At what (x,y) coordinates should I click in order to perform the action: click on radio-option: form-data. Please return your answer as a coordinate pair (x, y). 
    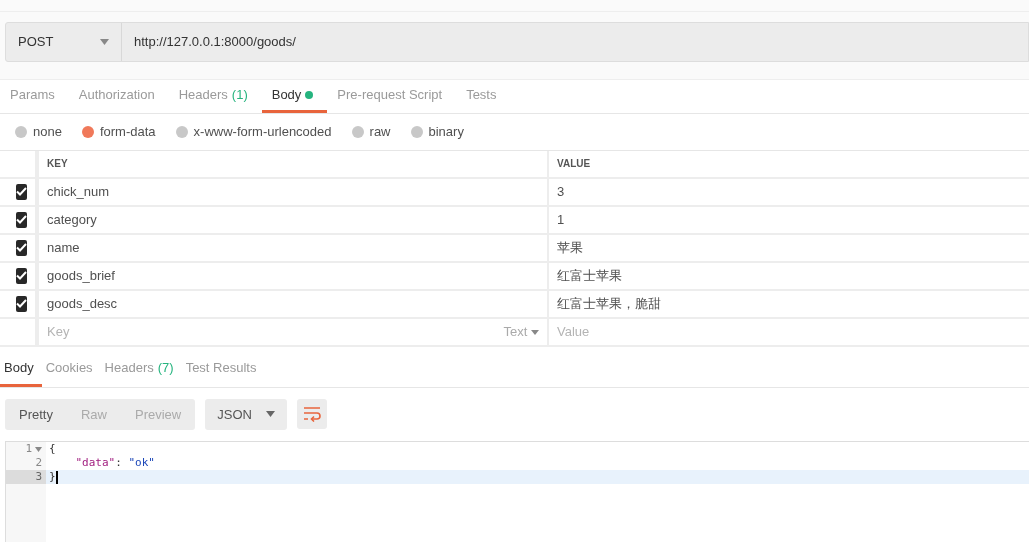
    Looking at the image, I should click on (118, 132).